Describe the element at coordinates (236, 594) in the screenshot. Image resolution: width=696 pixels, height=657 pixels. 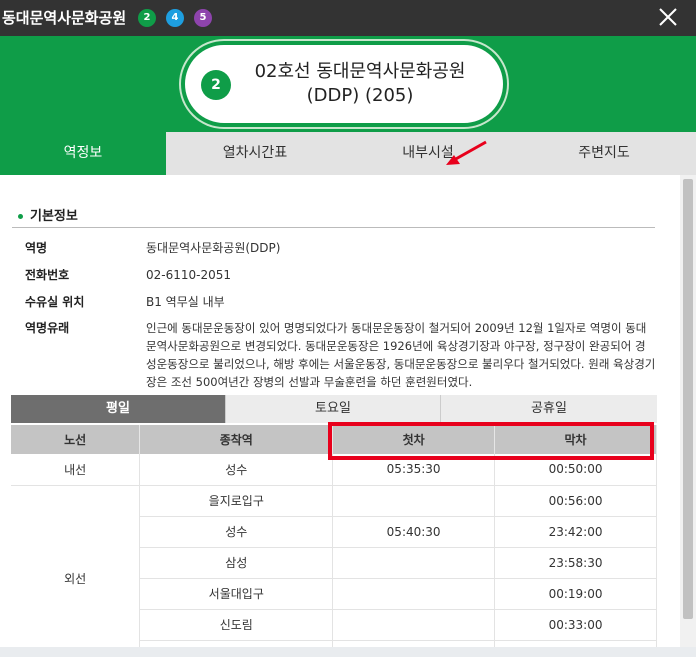
I see `destination-cell: 서울대입구` at that location.